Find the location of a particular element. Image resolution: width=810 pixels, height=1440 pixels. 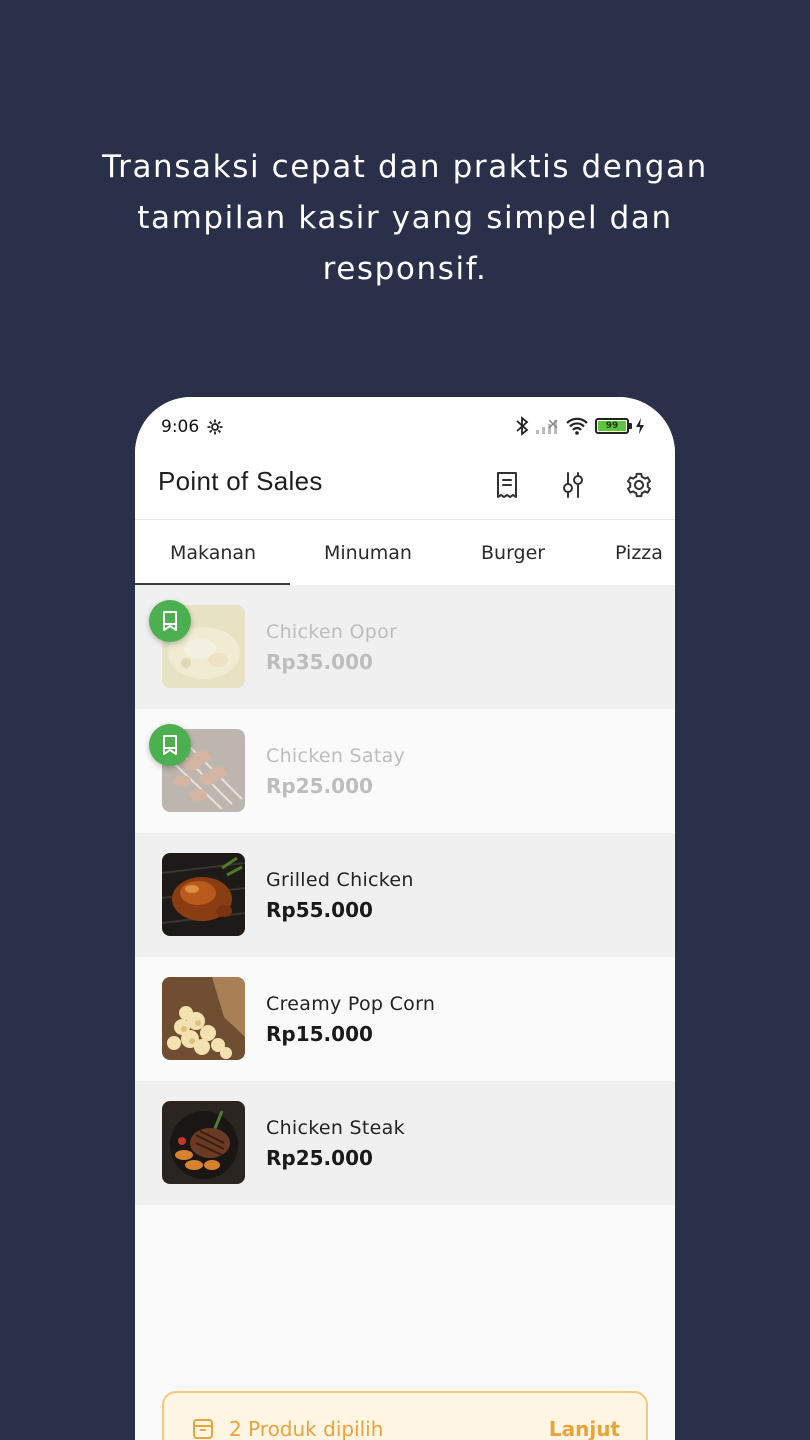

app-bar: Point of Sales is located at coordinates (405, 489).